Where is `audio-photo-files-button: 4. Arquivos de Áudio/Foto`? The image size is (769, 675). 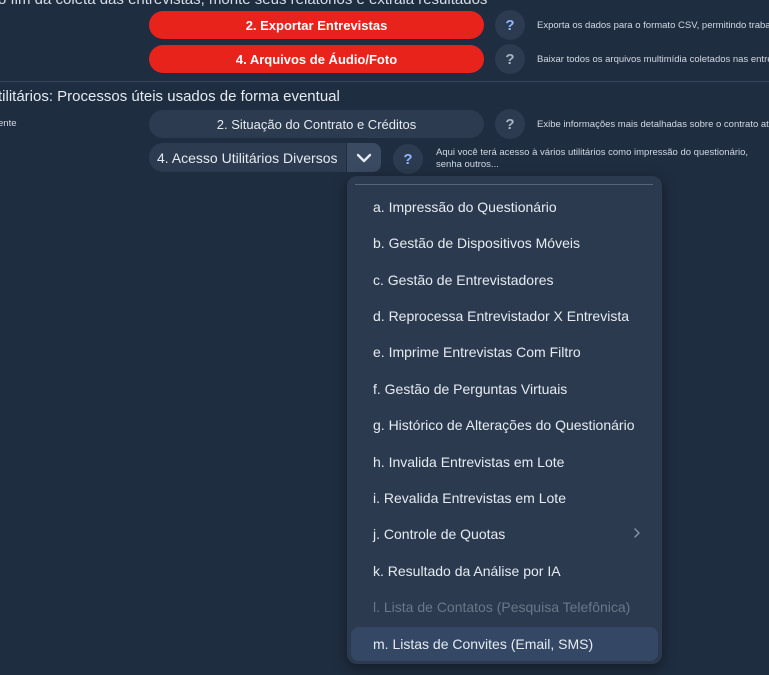
audio-photo-files-button: 4. Arquivos de Áudio/Foto is located at coordinates (316, 59).